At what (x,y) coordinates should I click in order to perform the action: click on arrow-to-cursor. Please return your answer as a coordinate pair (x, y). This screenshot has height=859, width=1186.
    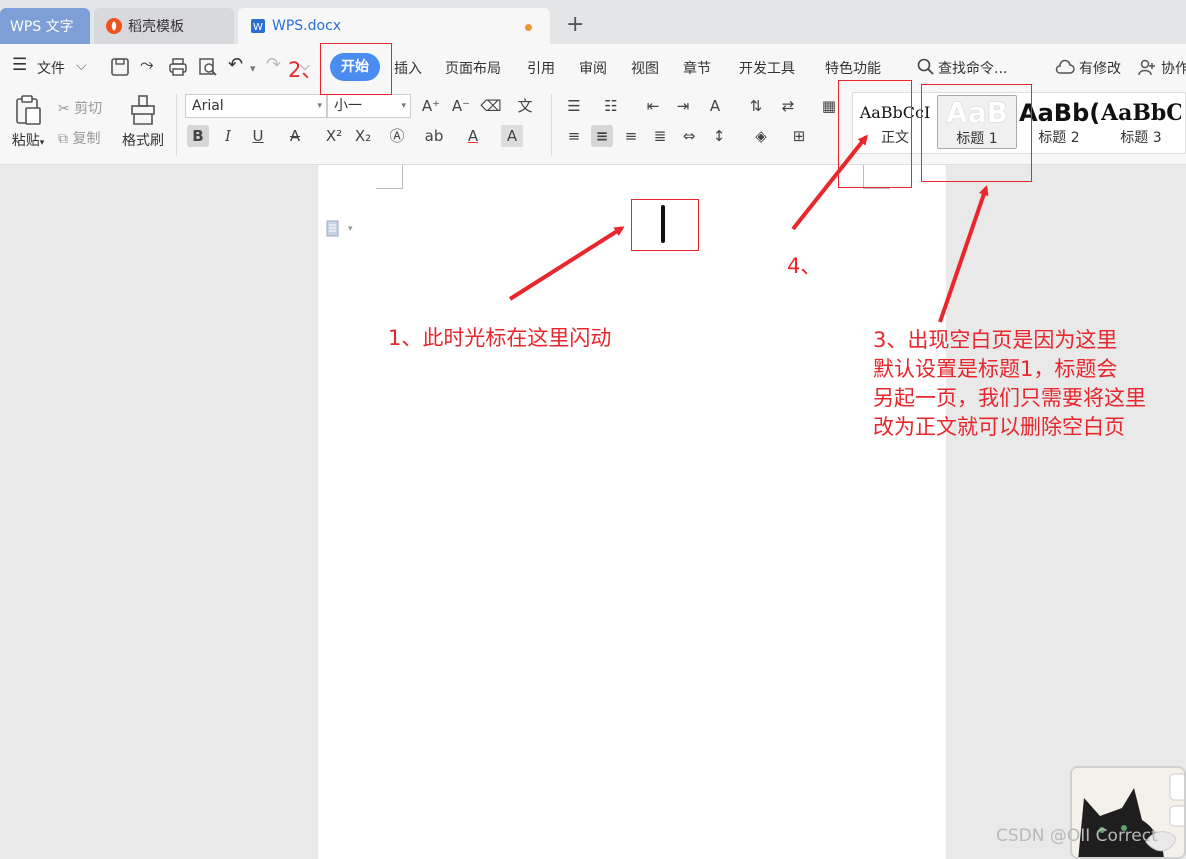
    Looking at the image, I should click on (566, 263).